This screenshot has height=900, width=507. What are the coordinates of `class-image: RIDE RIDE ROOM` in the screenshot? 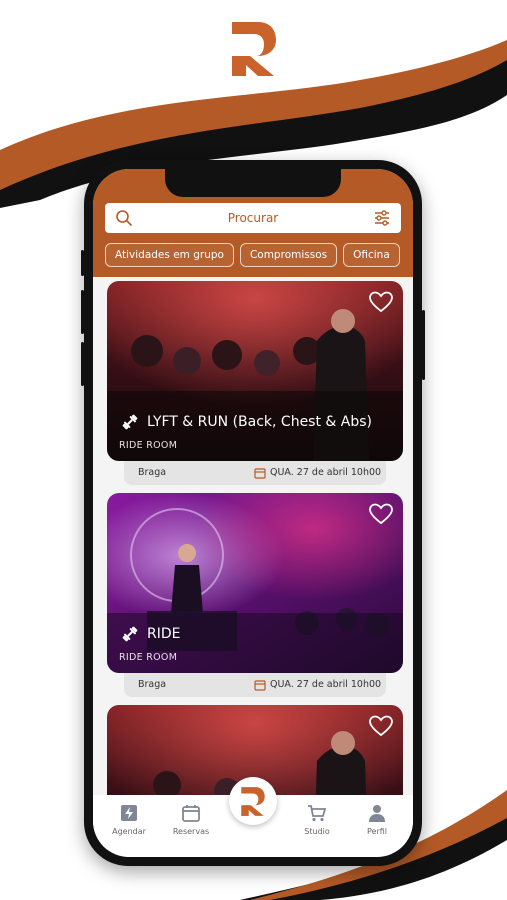 It's located at (255, 583).